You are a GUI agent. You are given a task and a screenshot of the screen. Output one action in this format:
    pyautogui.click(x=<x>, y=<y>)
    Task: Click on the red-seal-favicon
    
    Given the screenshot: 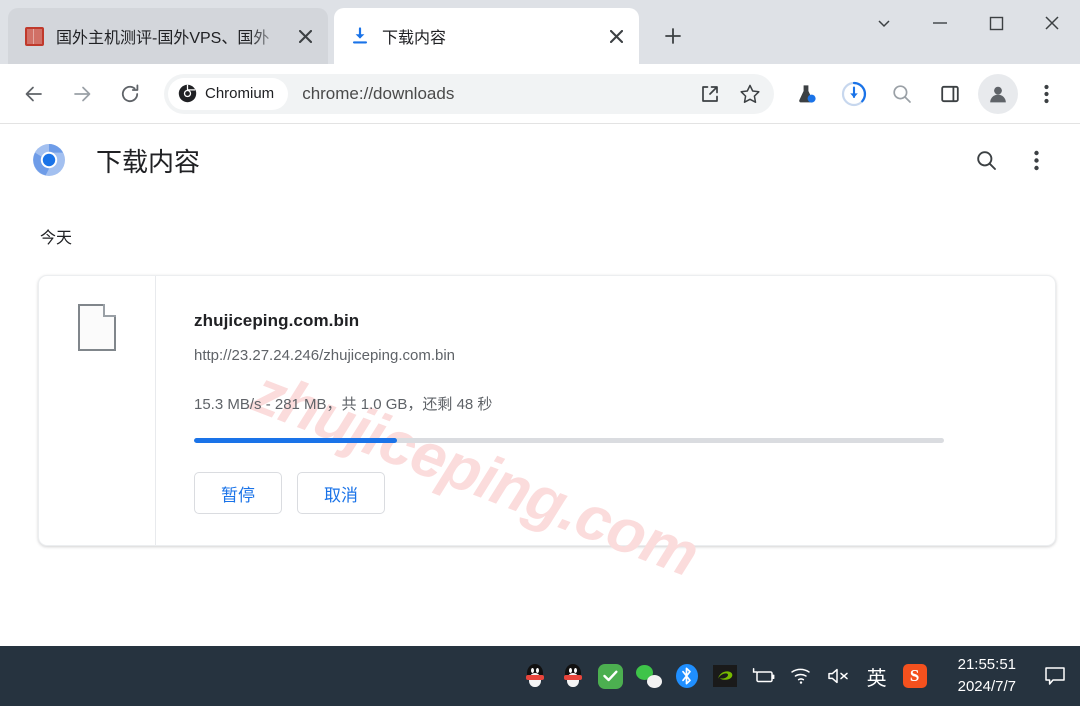 What is the action you would take?
    pyautogui.click(x=34, y=36)
    